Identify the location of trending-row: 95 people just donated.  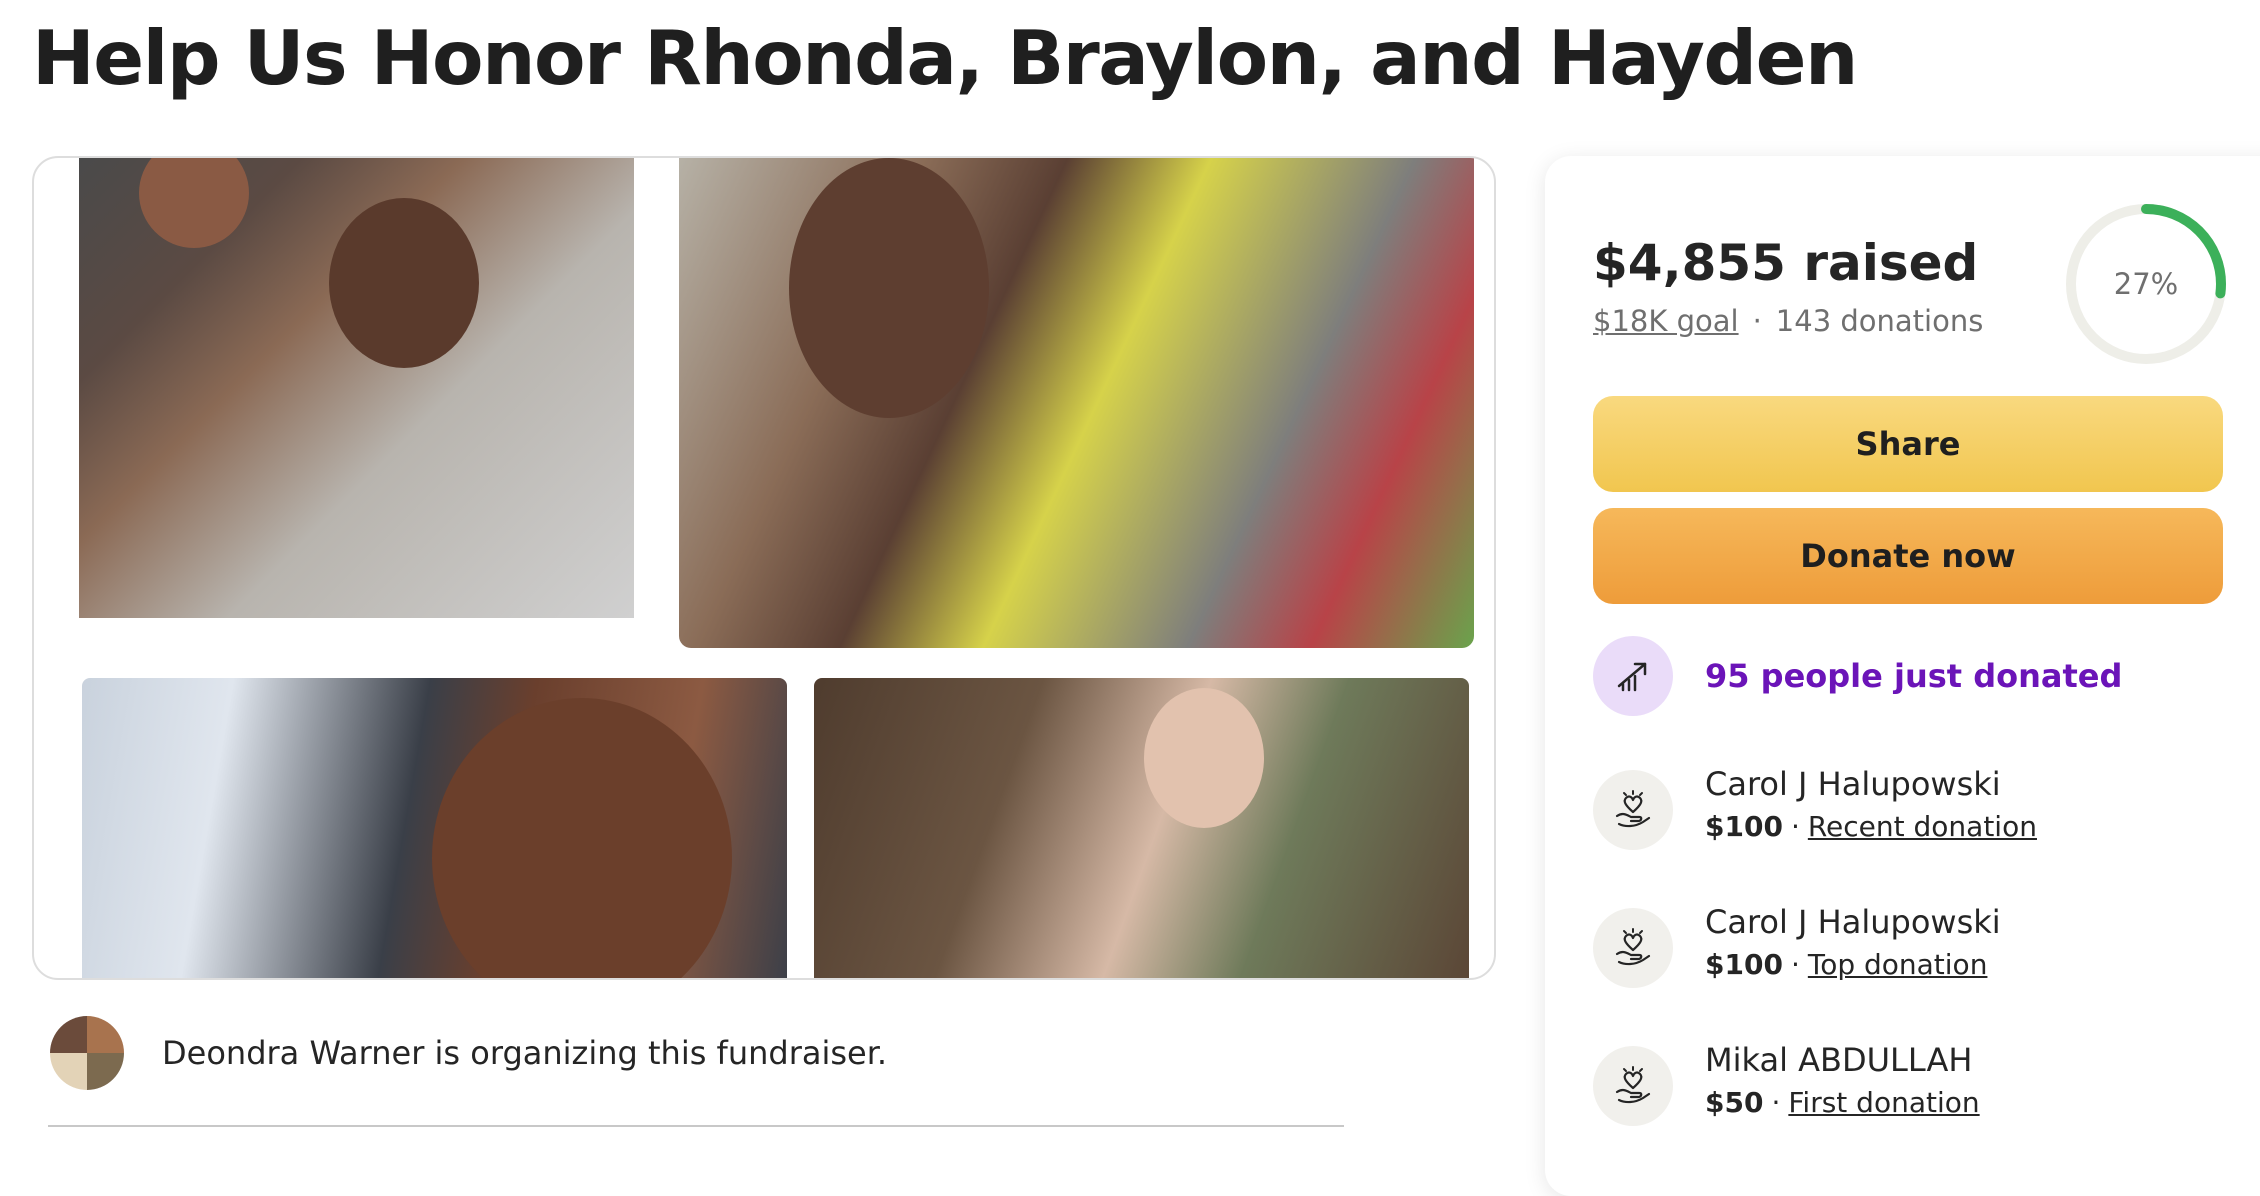
(1857, 676).